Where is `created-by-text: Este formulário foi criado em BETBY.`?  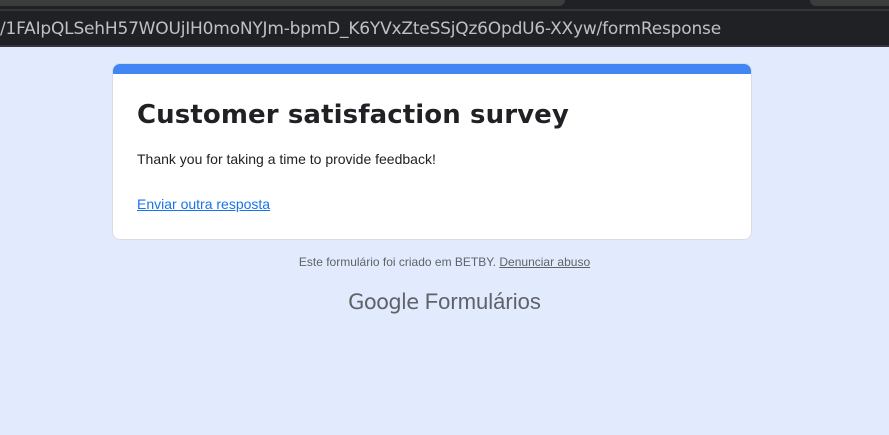 created-by-text: Este formulário foi criado em BETBY. is located at coordinates (399, 262).